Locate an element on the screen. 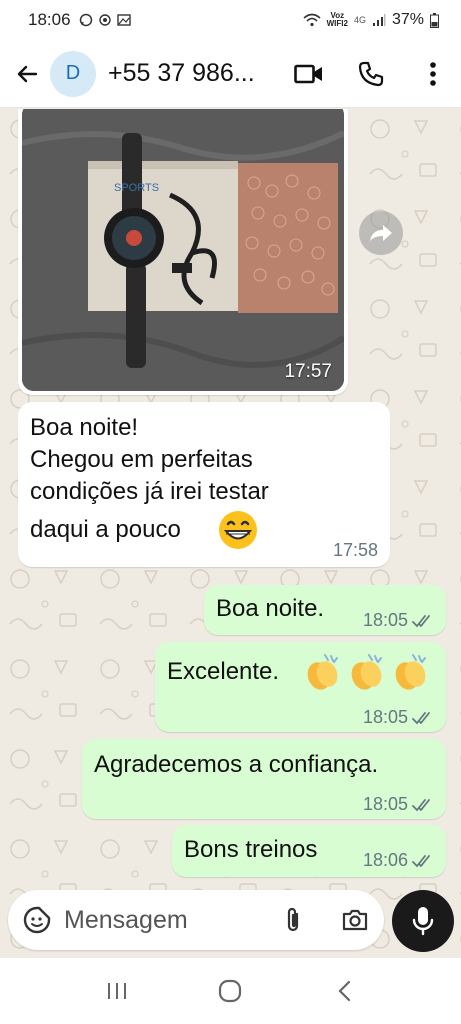 Image resolution: width=461 pixels, height=1024 pixels. video-call-button is located at coordinates (309, 74).